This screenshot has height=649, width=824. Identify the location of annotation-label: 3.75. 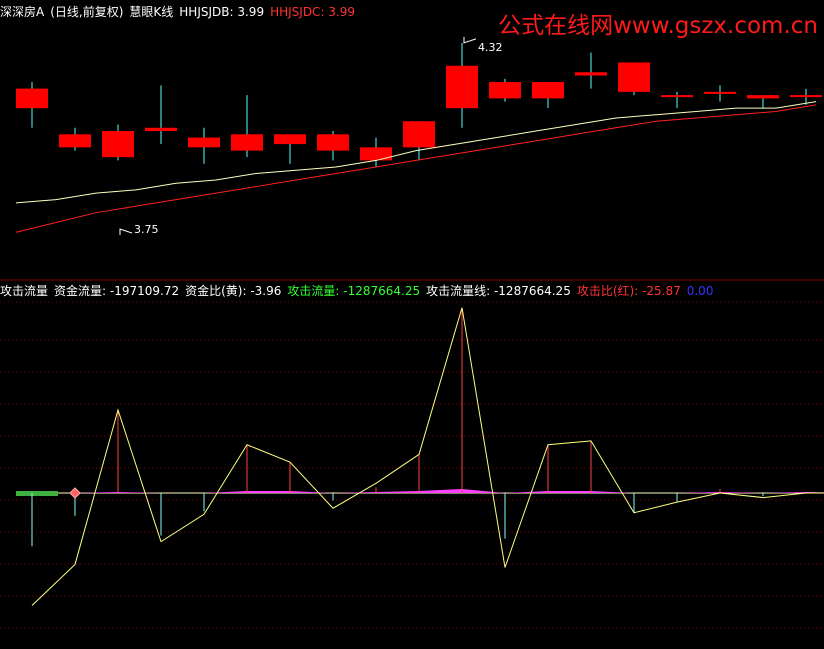
(146, 229).